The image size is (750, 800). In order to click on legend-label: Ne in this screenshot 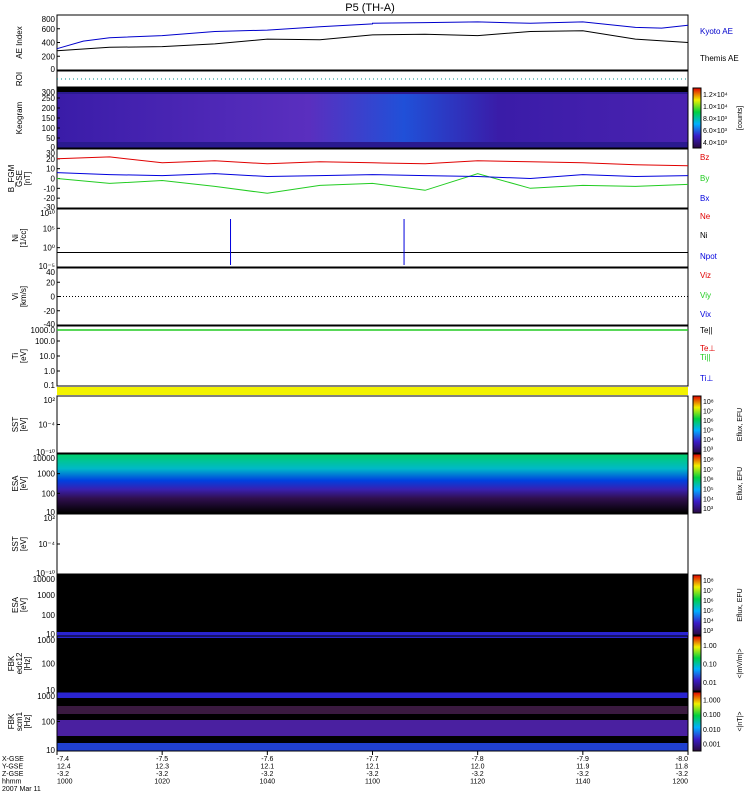, I will do `click(705, 216)`.